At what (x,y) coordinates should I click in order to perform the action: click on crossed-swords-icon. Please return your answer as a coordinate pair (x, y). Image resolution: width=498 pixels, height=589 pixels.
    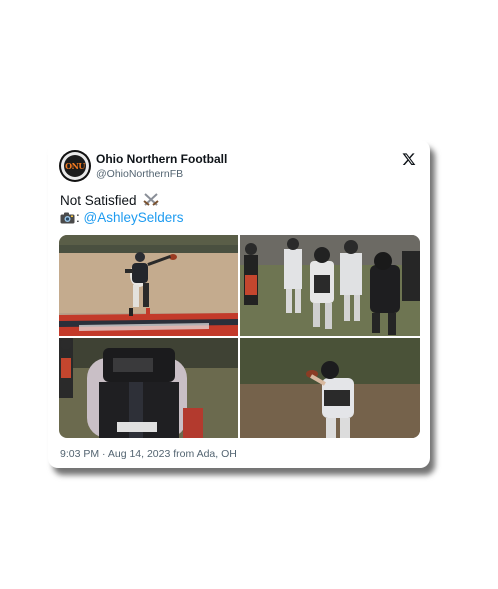
    Looking at the image, I should click on (151, 199).